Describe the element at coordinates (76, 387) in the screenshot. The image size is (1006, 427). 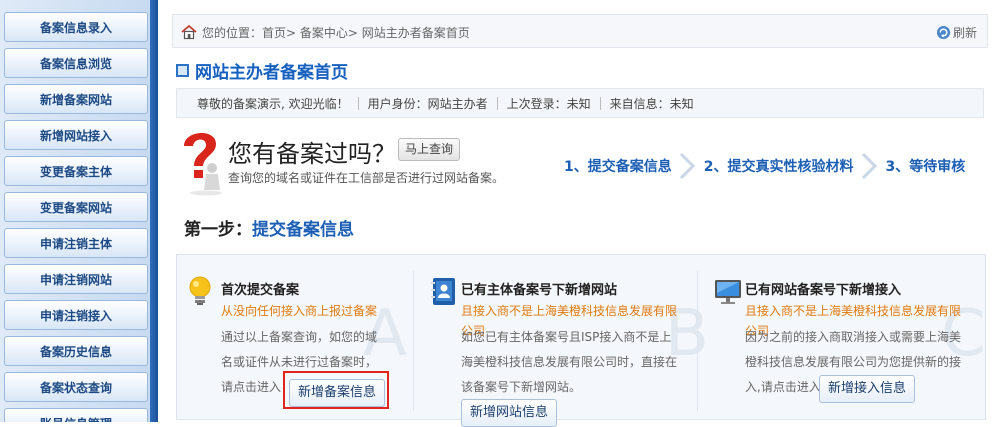
I see `sidebar-item-status-query: 备案状态查询` at that location.